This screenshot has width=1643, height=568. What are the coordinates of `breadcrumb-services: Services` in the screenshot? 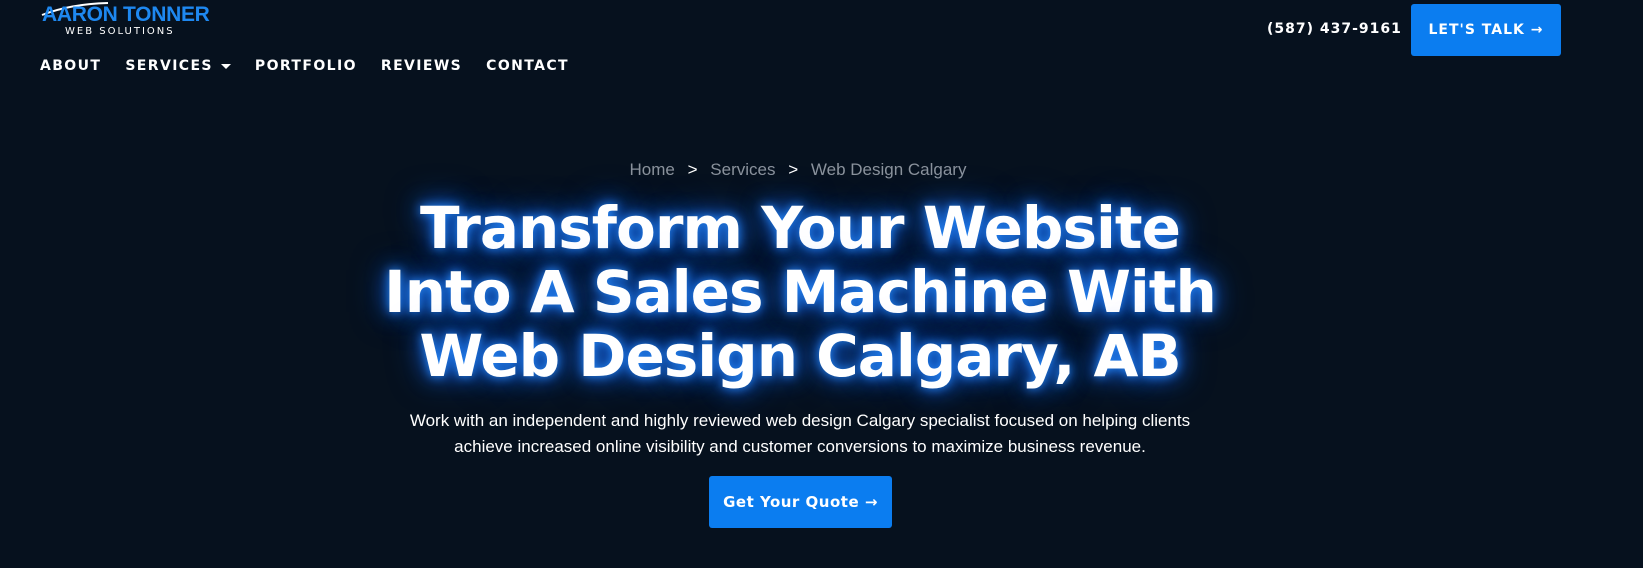 It's located at (742, 169).